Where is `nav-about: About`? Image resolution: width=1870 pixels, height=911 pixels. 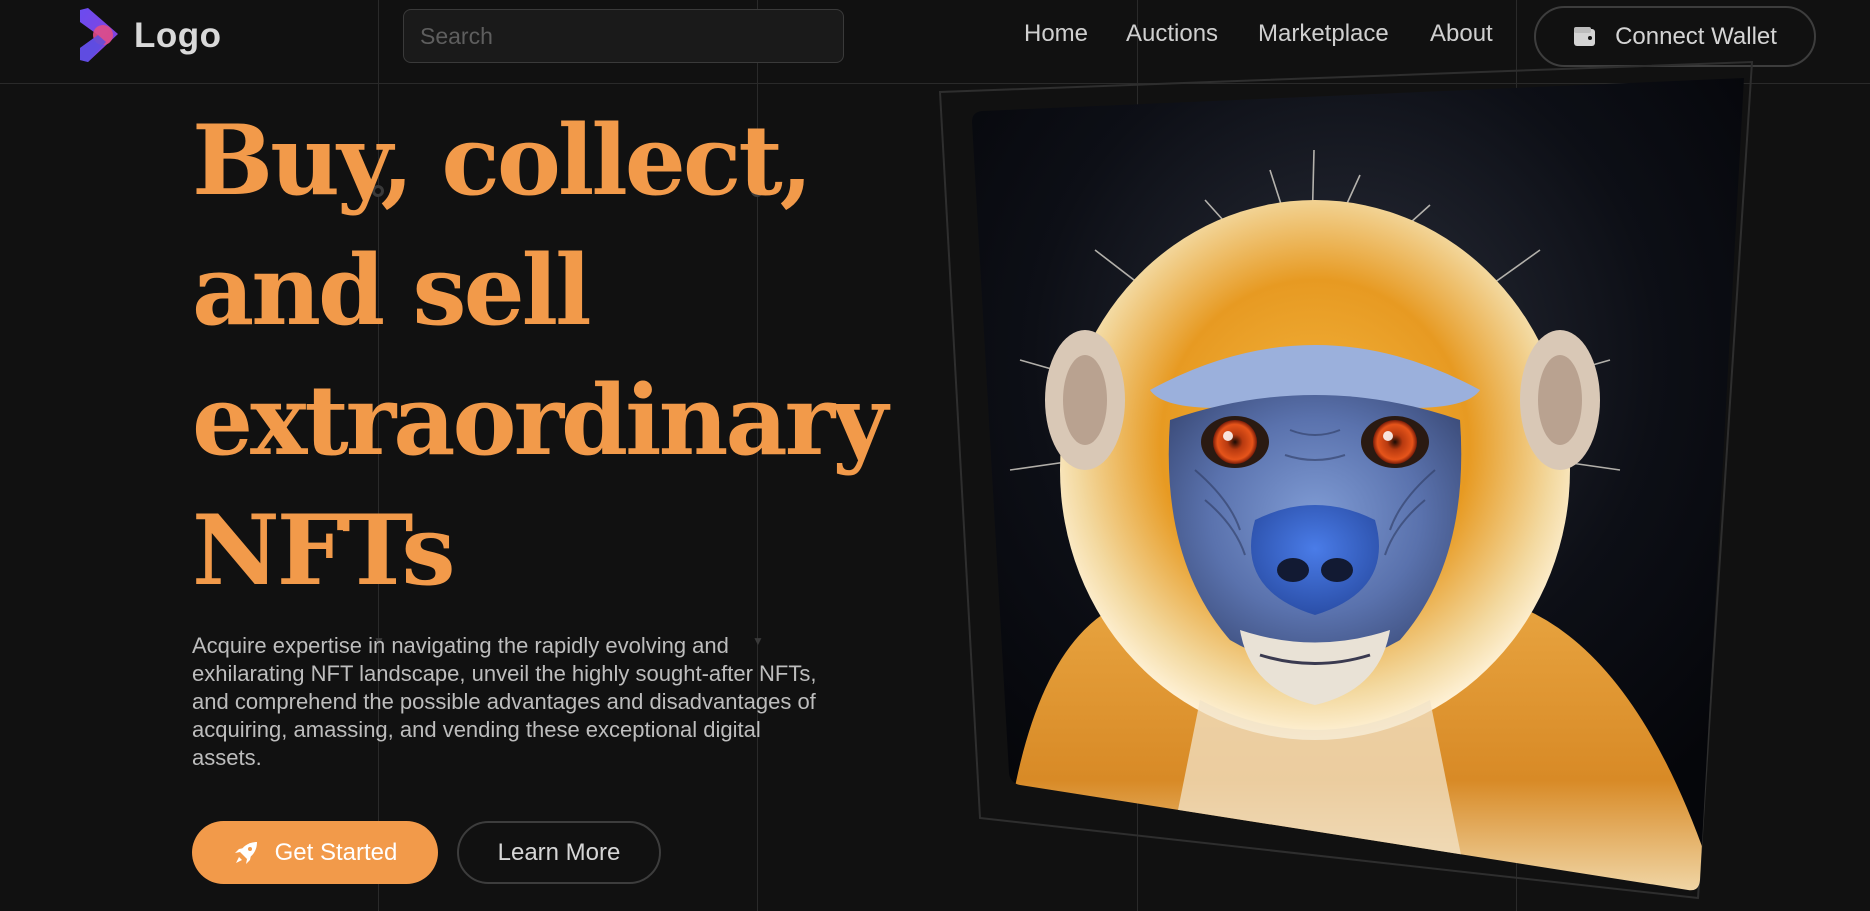
nav-about: About is located at coordinates (1461, 34).